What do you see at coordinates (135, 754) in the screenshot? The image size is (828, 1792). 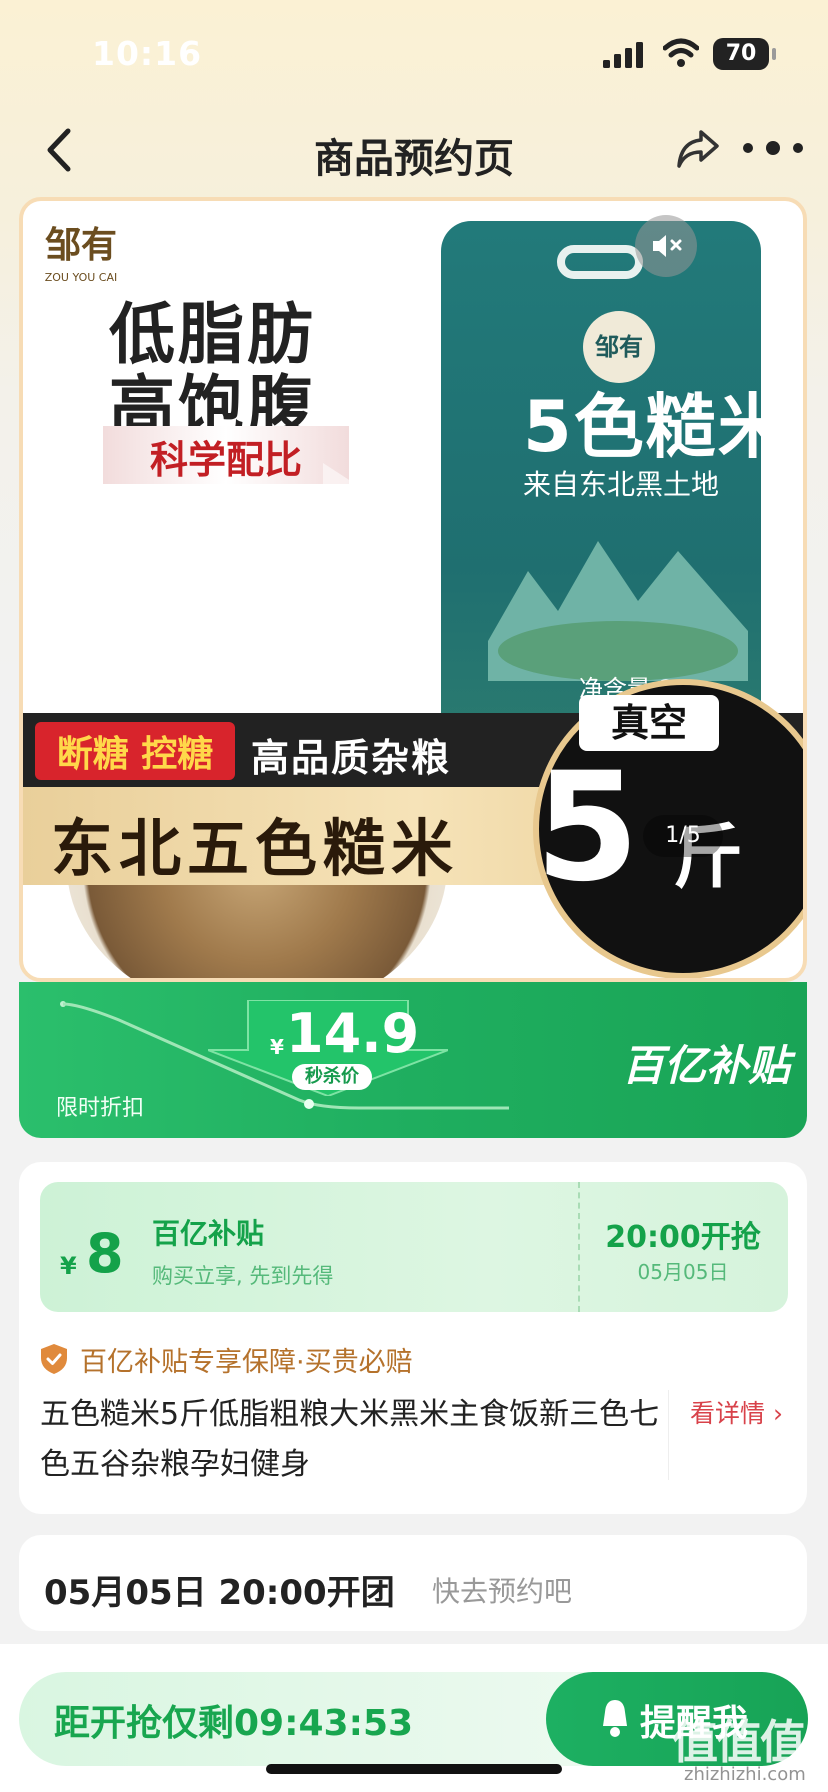 I see `sugar-control-tag: 断糖 控糖` at bounding box center [135, 754].